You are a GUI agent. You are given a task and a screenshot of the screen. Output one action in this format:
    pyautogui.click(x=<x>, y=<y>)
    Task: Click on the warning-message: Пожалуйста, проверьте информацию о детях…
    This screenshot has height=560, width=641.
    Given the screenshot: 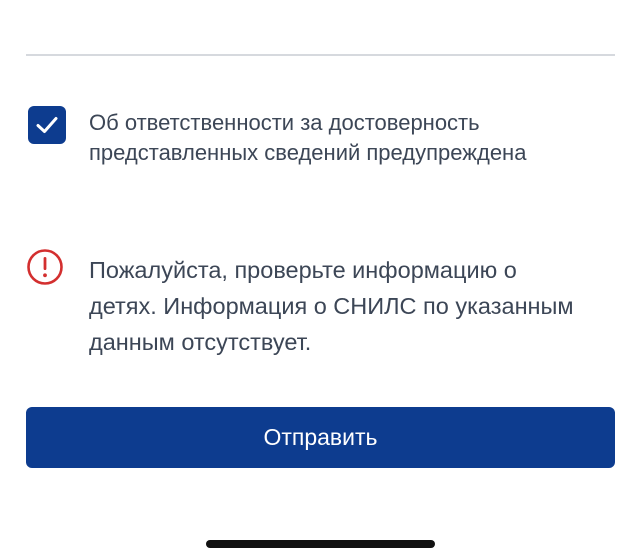 What is the action you would take?
    pyautogui.click(x=331, y=306)
    